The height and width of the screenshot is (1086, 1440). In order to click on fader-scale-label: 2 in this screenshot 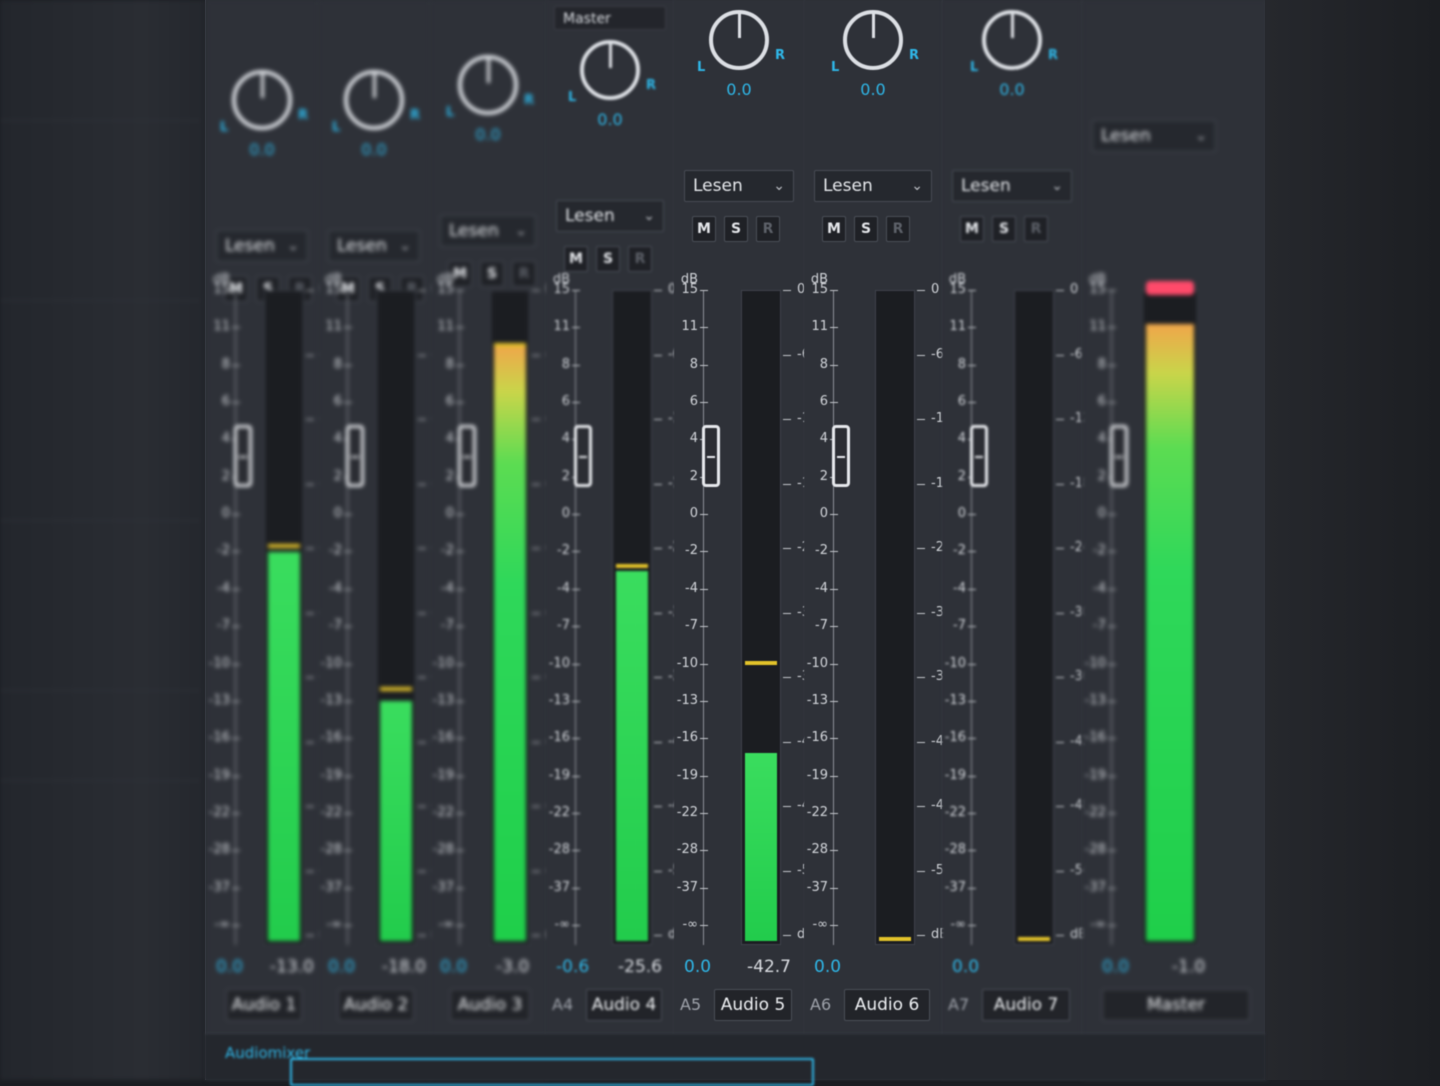, I will do `click(823, 476)`.